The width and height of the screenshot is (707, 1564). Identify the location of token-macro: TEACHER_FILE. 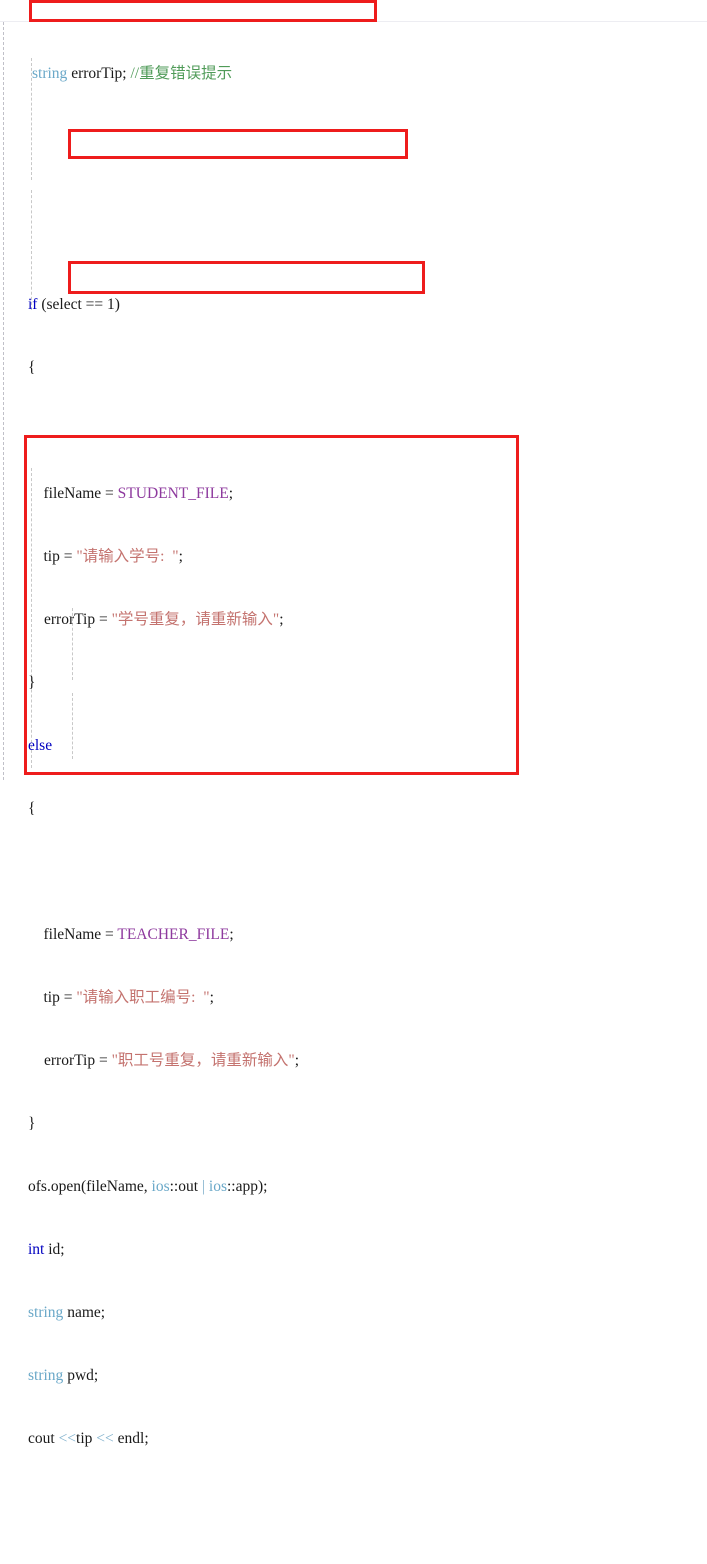
(173, 934).